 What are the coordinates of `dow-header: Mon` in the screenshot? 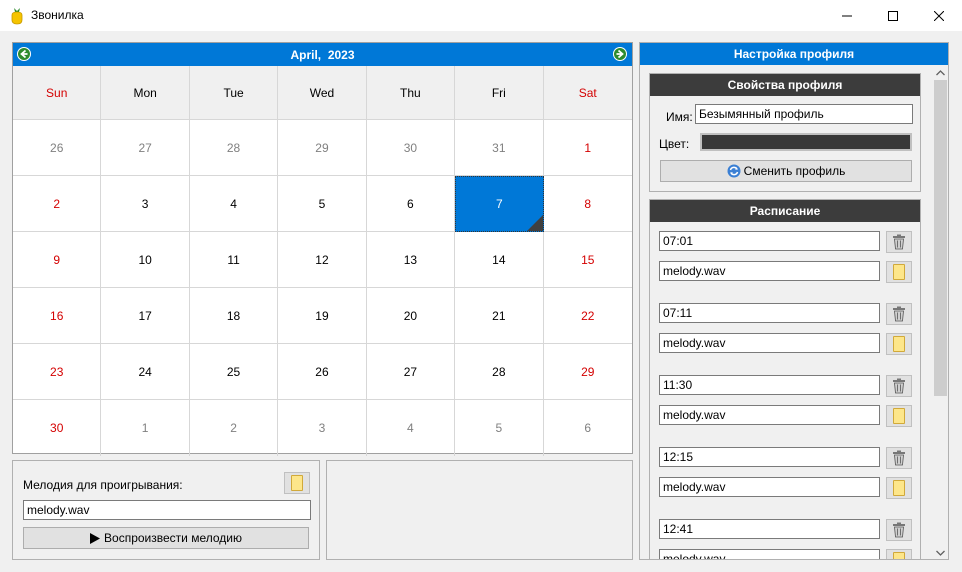 It's located at (145, 93).